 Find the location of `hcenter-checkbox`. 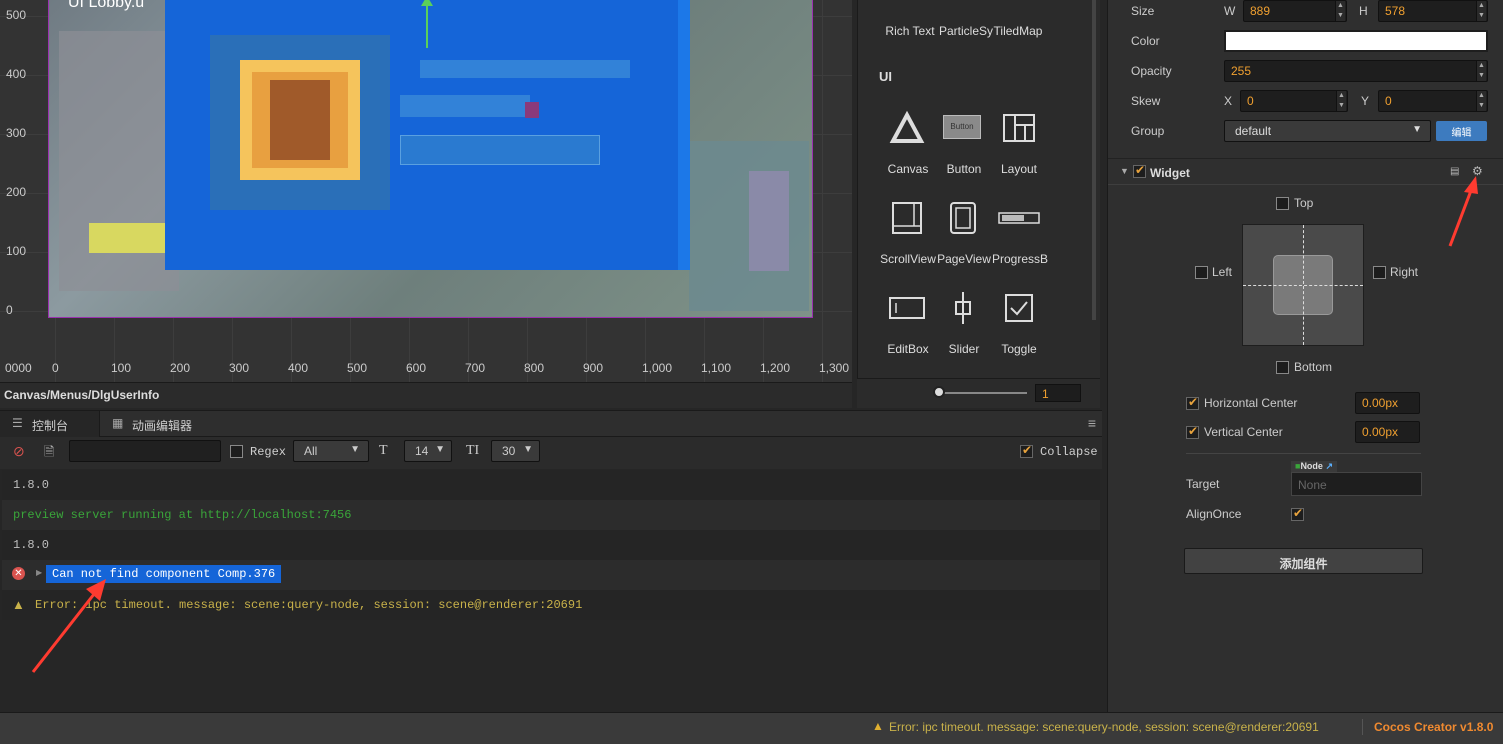

hcenter-checkbox is located at coordinates (1192, 402).